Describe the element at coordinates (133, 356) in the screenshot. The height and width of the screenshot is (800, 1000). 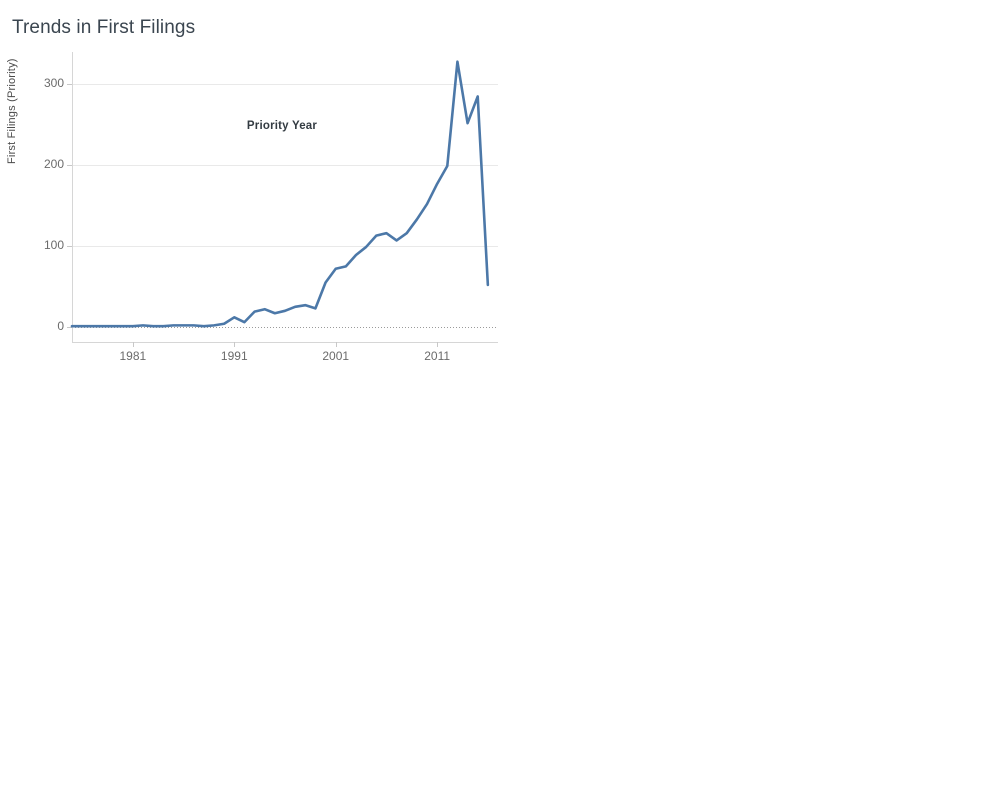
I see `x-tick-label: 1981` at that location.